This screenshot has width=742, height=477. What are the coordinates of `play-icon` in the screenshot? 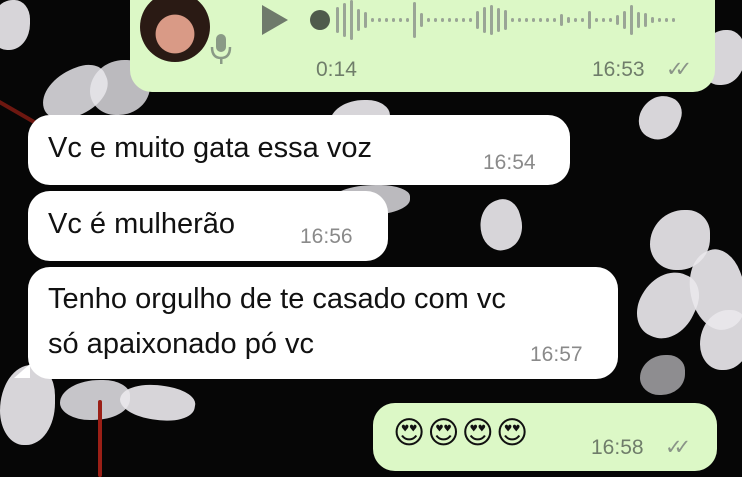 It's located at (275, 20).